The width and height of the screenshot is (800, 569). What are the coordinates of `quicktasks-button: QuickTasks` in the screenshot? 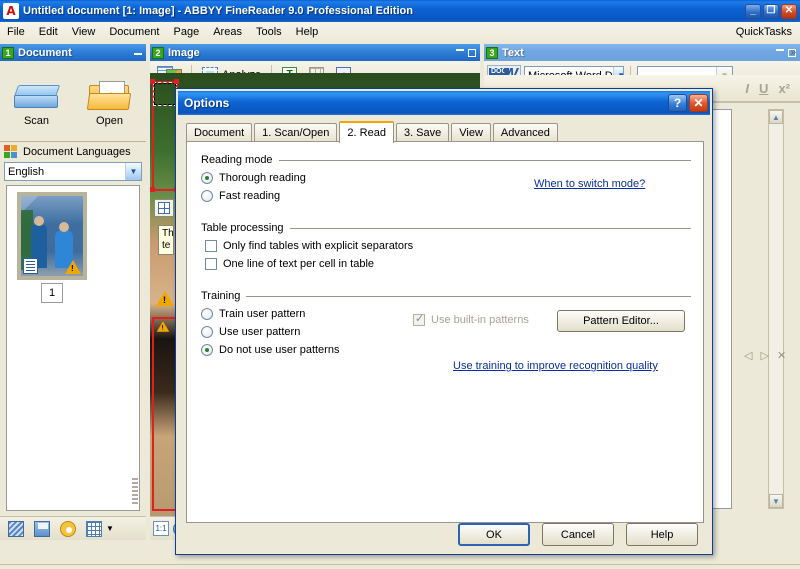 It's located at (768, 32).